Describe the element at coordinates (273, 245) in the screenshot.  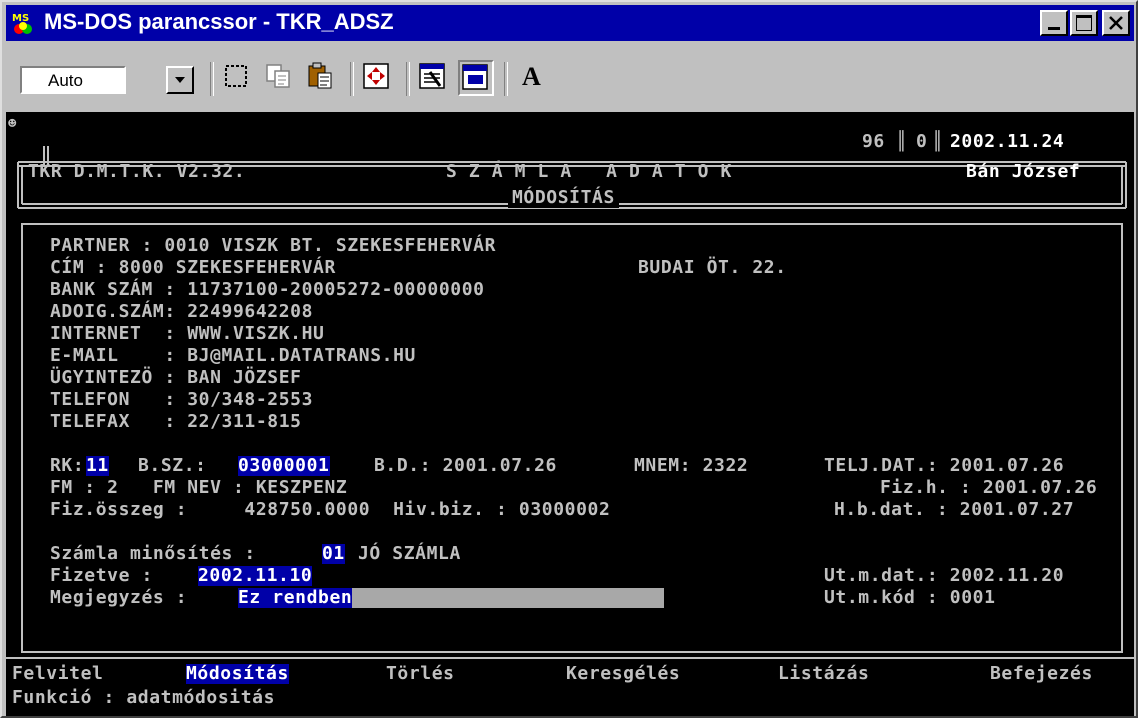
I see `partner-line: PARTNER : 0010 VISZK BT. SZEKESFEHERVÁR` at that location.